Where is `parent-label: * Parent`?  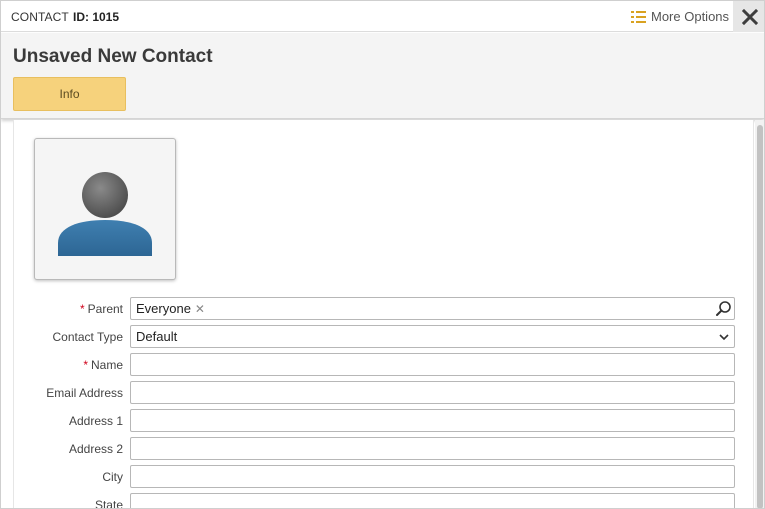
parent-label: * Parent is located at coordinates (101, 309).